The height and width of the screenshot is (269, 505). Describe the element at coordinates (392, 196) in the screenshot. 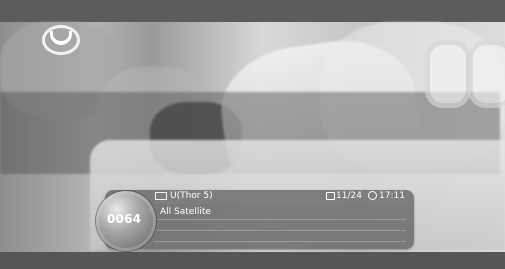

I see `time-text: 17:11` at that location.